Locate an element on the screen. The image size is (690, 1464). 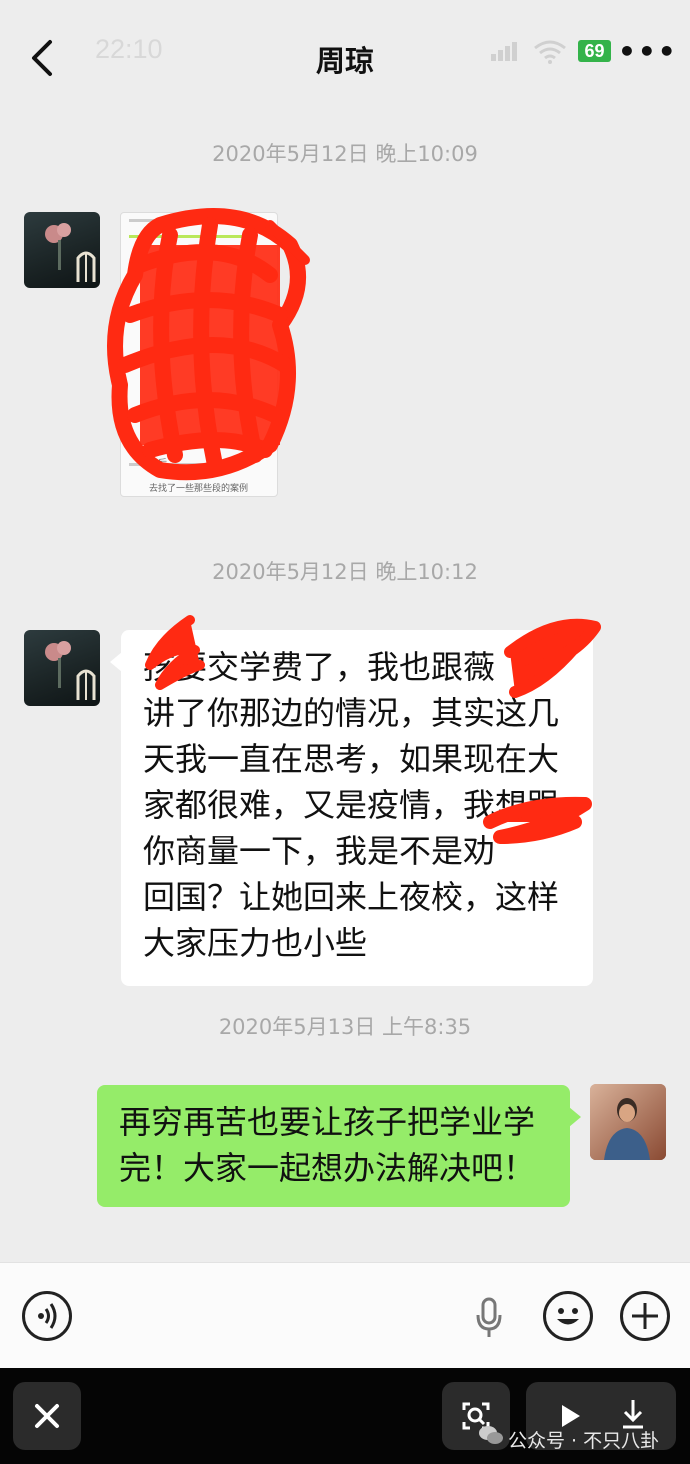
message-line: 讲了你那边的情况，其实这几 is located at coordinates (351, 713).